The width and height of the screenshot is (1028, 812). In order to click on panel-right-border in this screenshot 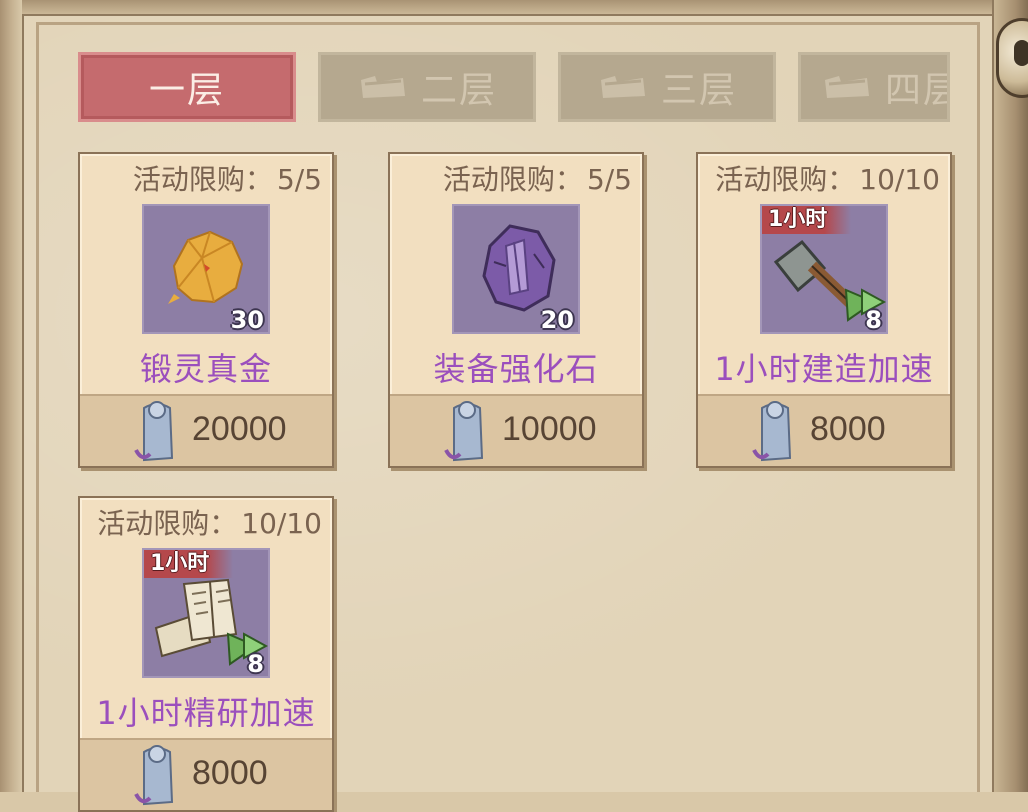, I will do `click(1010, 396)`.